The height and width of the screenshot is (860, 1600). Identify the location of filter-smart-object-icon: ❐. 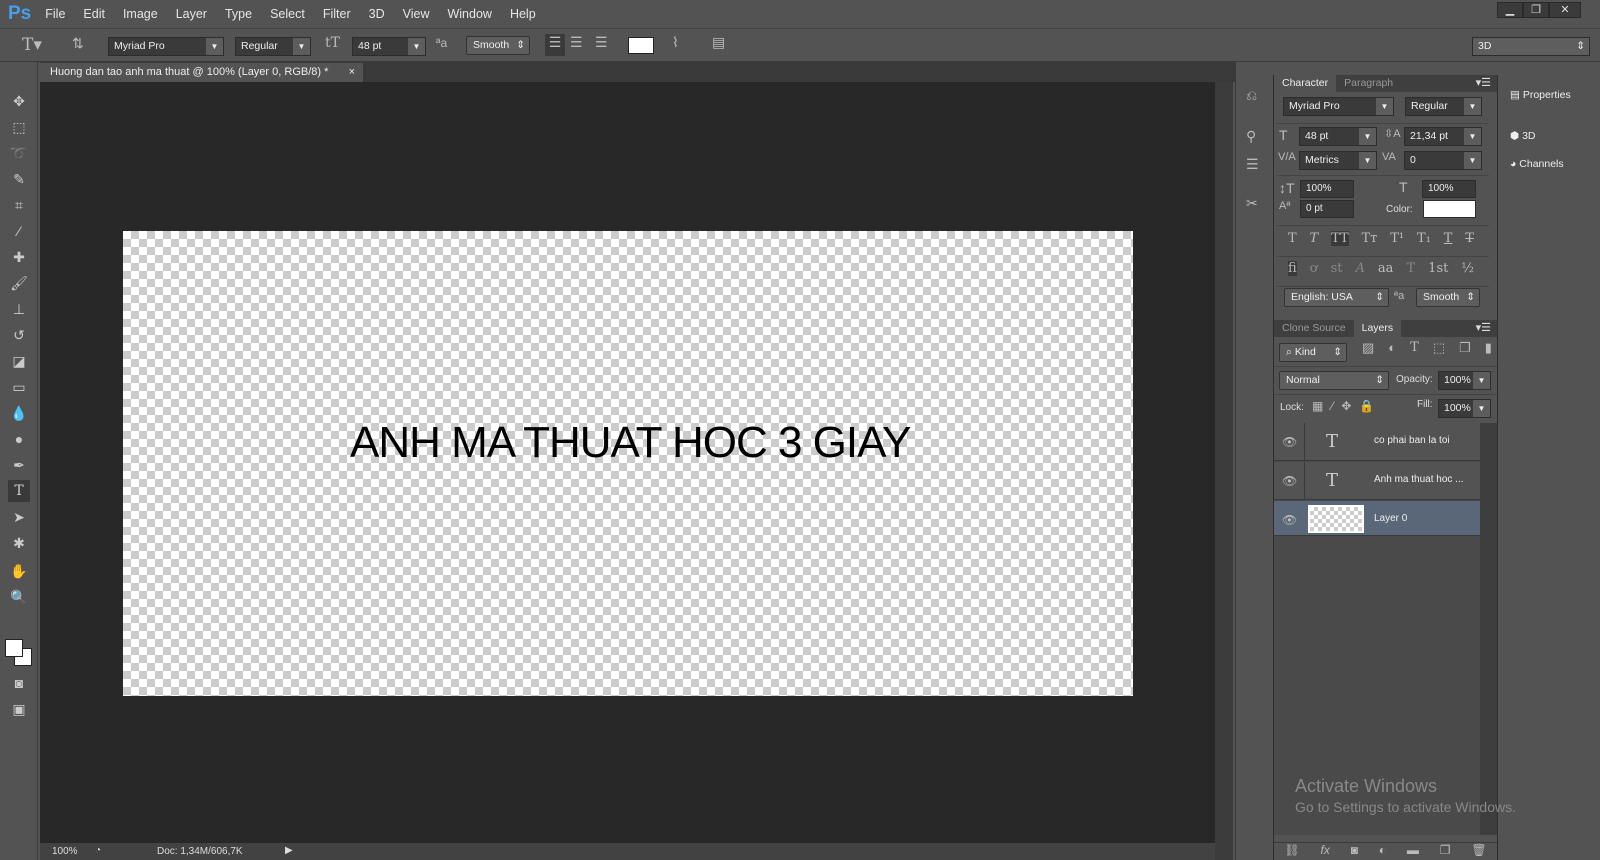
(1465, 348).